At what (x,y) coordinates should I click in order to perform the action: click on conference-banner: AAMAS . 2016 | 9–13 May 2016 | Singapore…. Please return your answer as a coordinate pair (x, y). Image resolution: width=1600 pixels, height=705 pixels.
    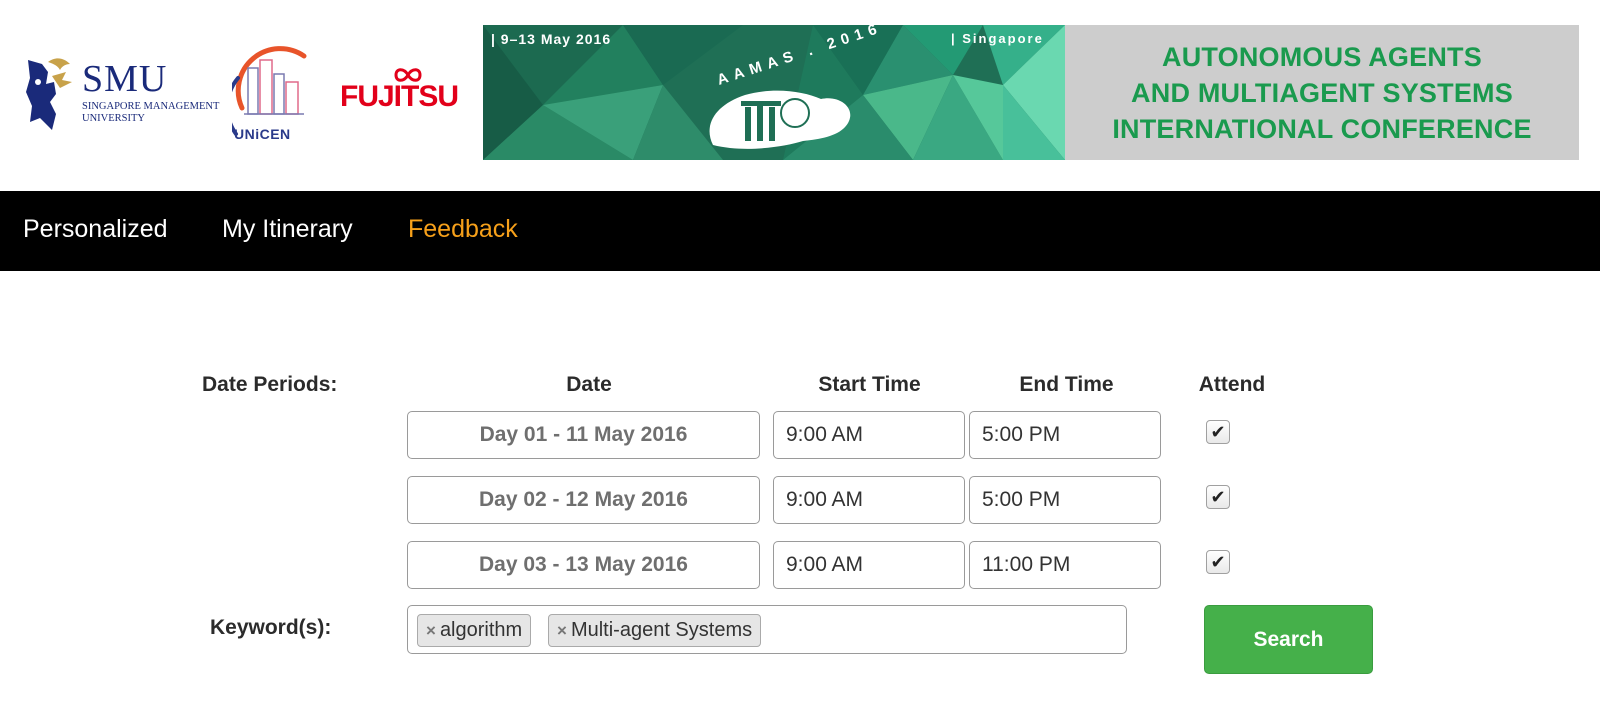
    Looking at the image, I should click on (1031, 92).